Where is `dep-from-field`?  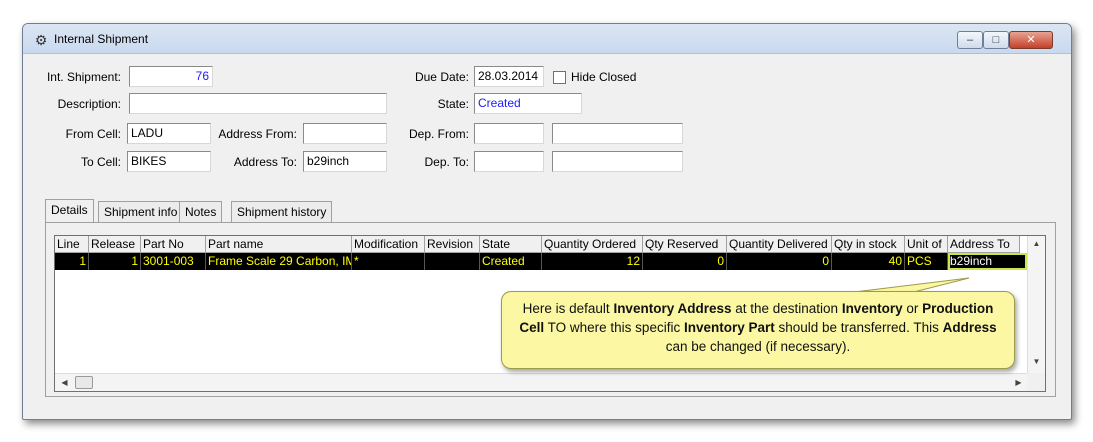 dep-from-field is located at coordinates (509, 133).